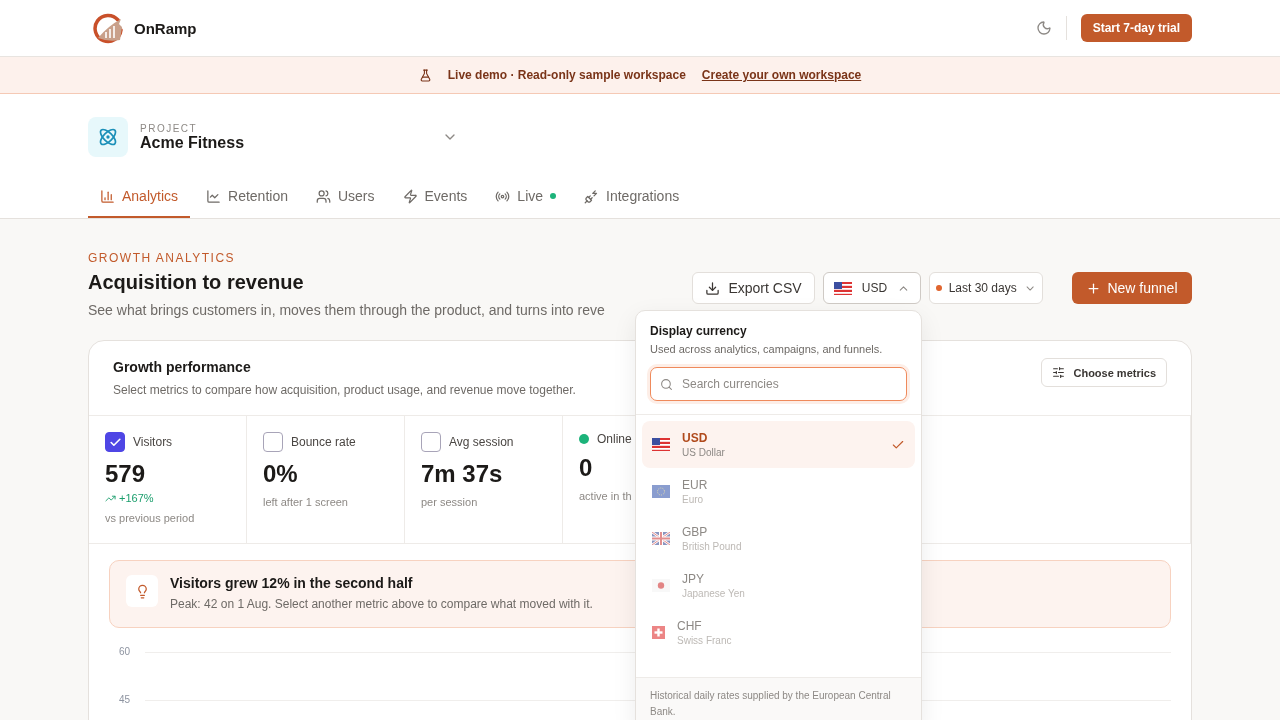 Image resolution: width=1280 pixels, height=720 pixels. What do you see at coordinates (714, 593) in the screenshot?
I see `currency-name: Japanese Yen` at bounding box center [714, 593].